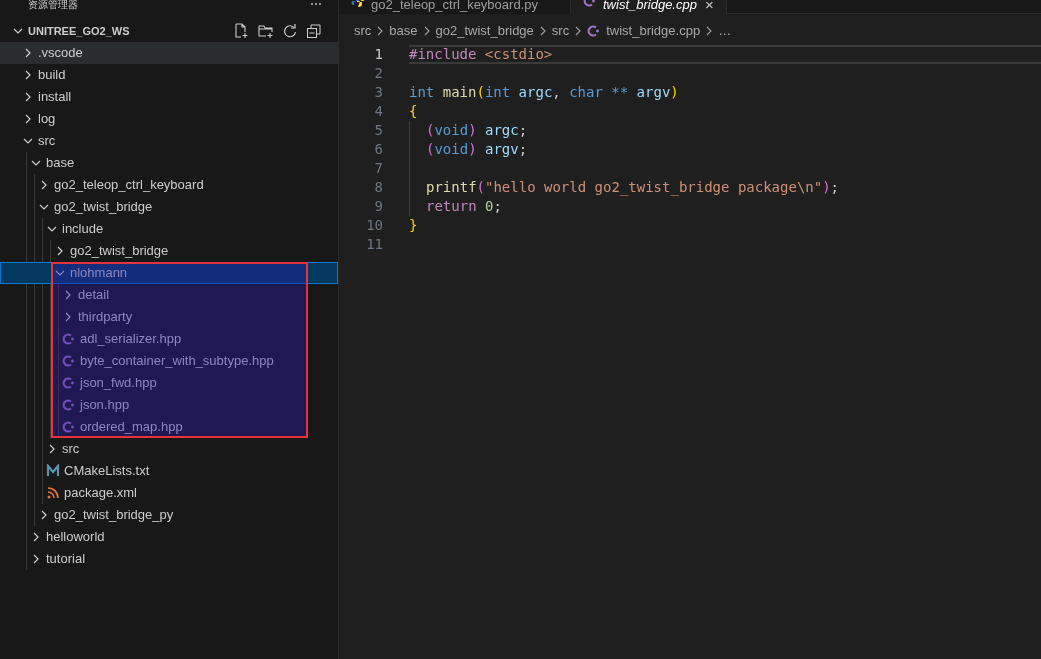 The height and width of the screenshot is (659, 1041). What do you see at coordinates (169, 273) in the screenshot?
I see `folder-item: nlohmann` at bounding box center [169, 273].